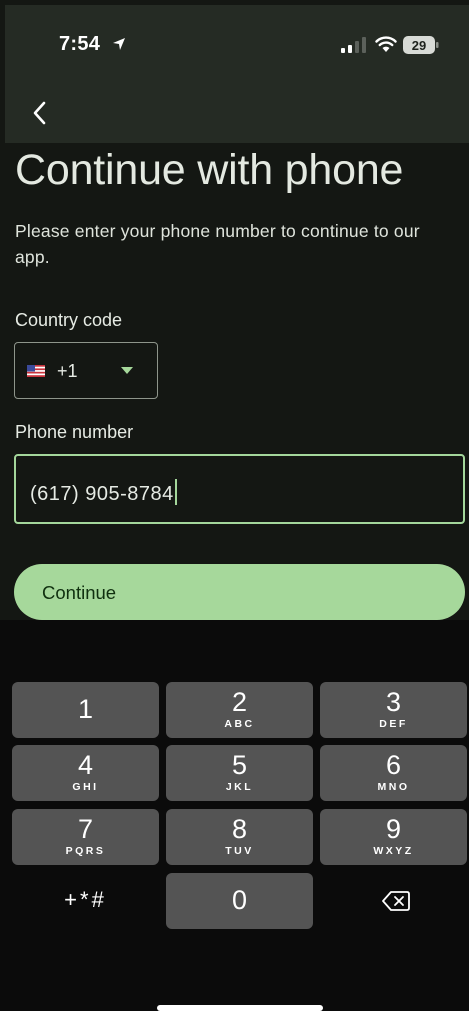 The height and width of the screenshot is (1011, 469). What do you see at coordinates (80, 44) in the screenshot?
I see `status-time: 7:54` at bounding box center [80, 44].